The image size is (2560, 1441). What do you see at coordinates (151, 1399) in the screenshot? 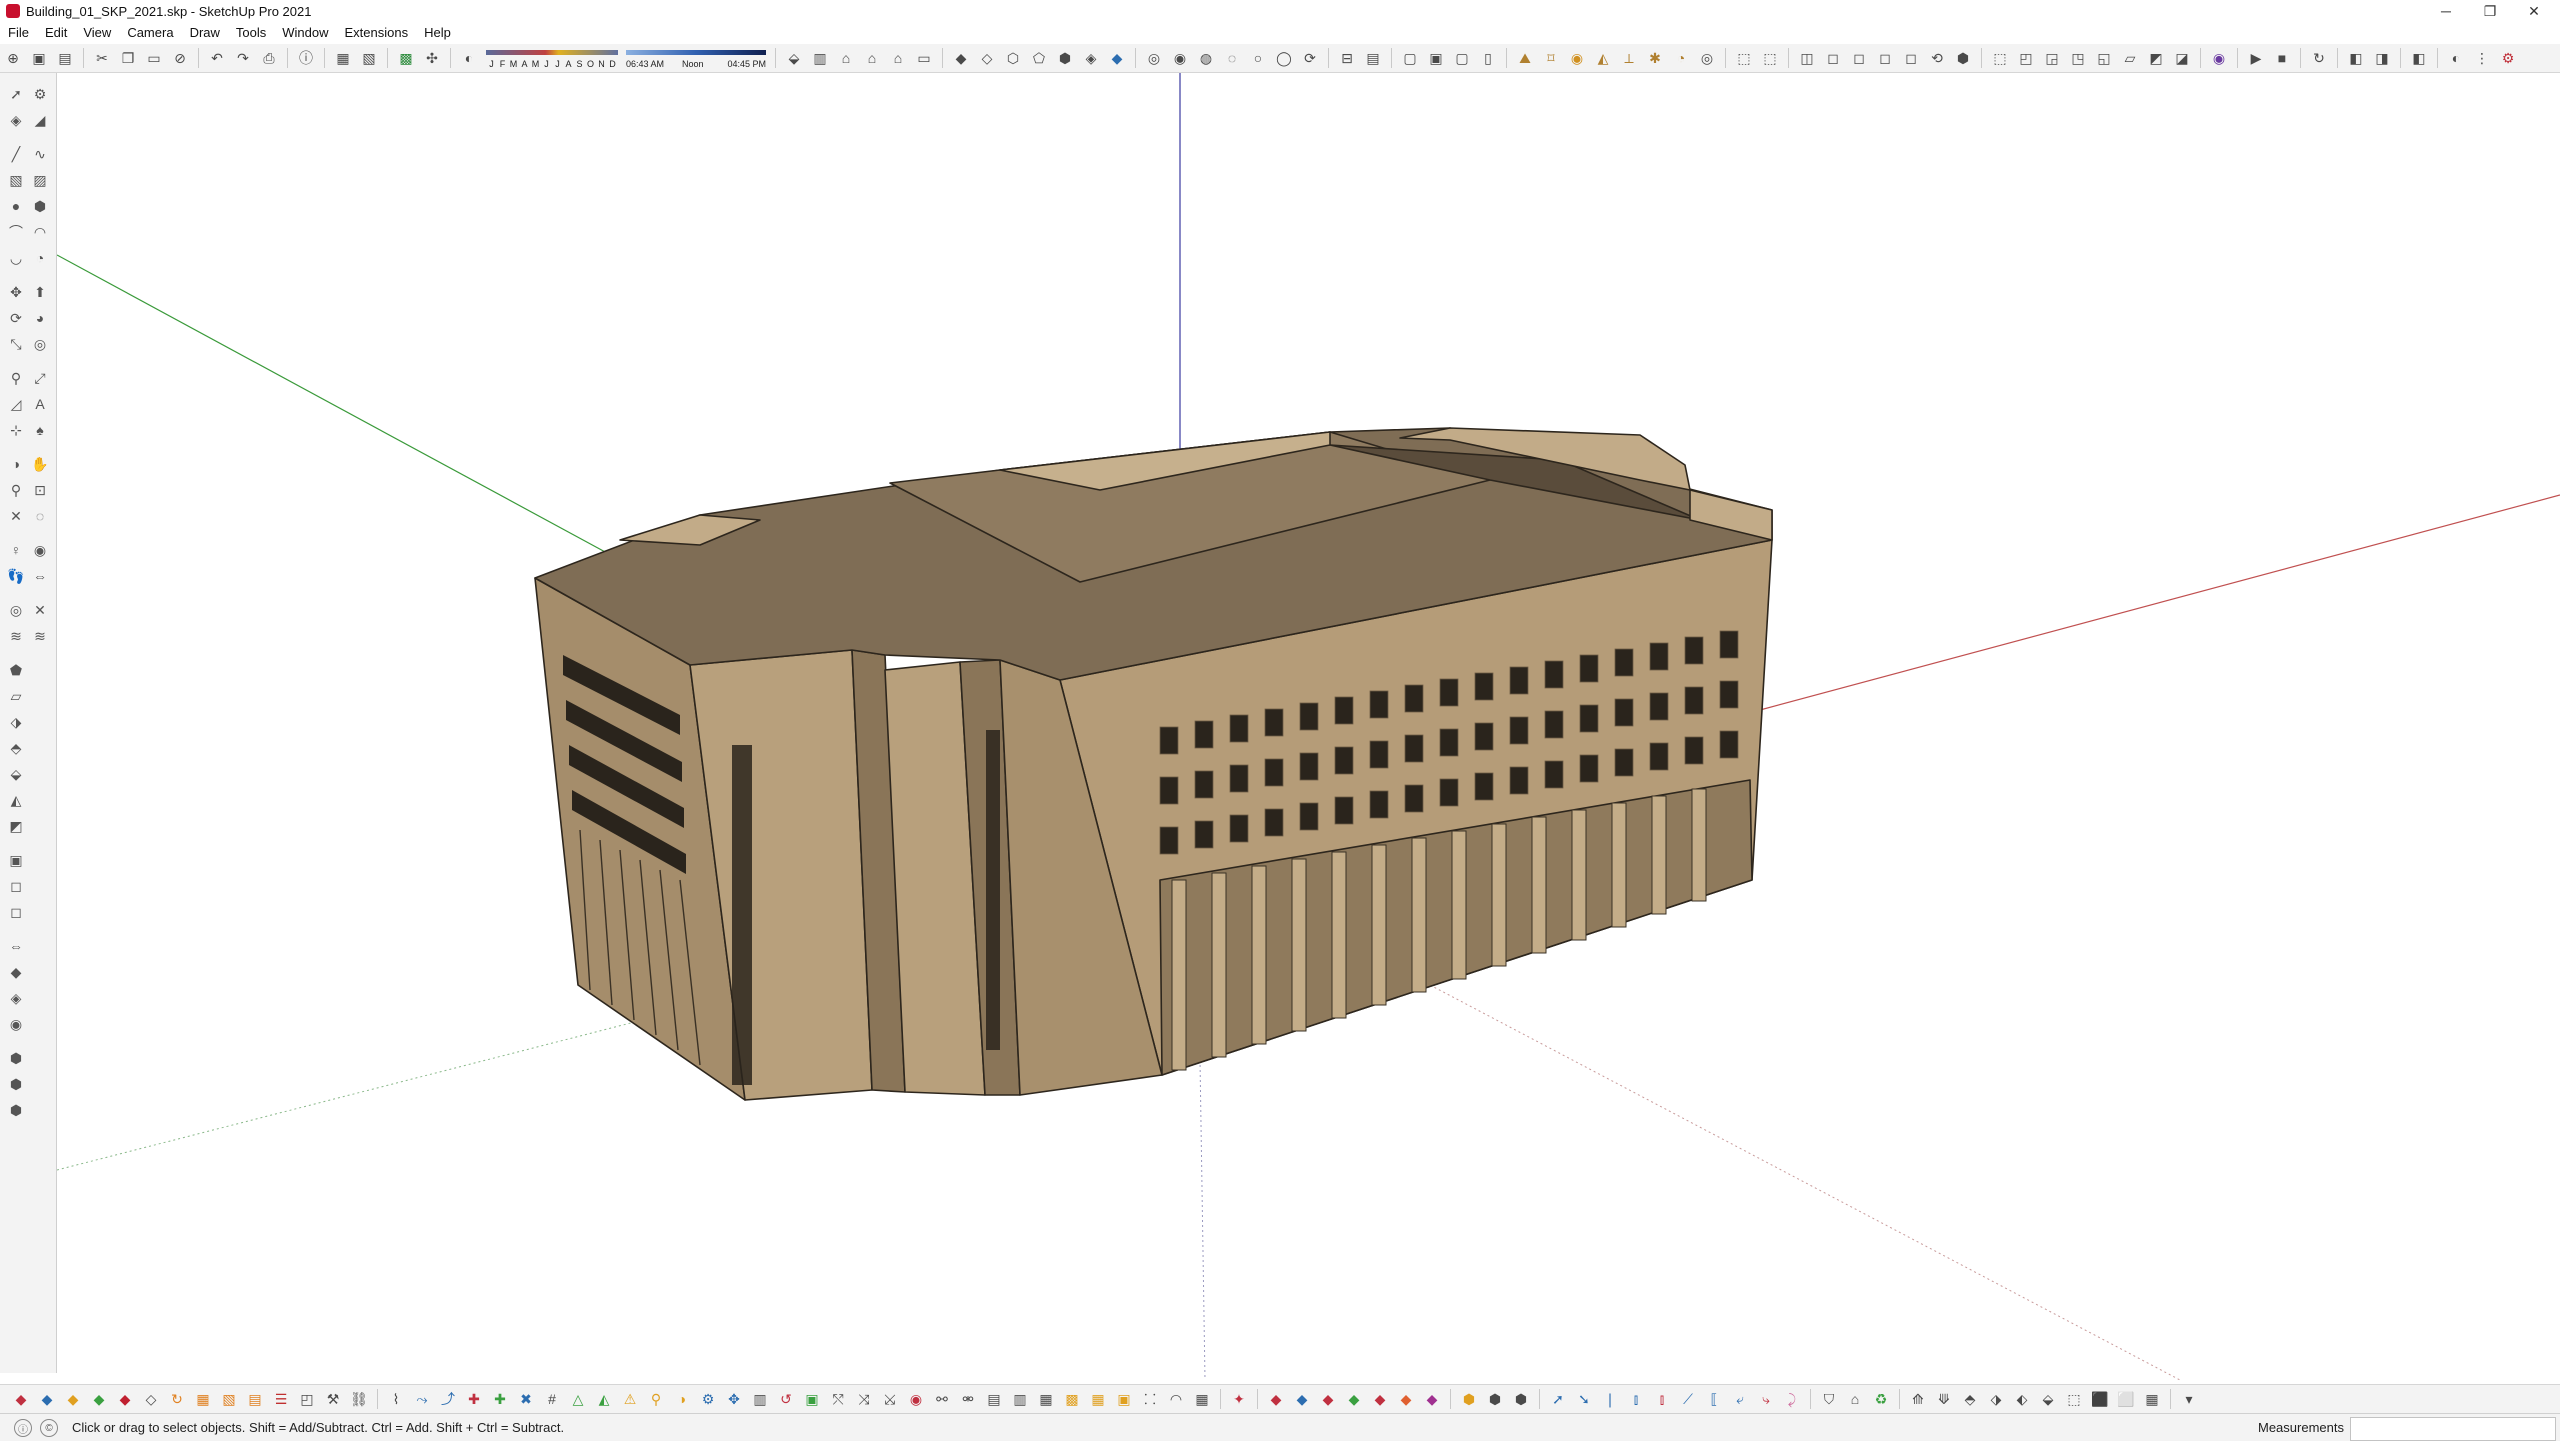
I see `extension-gray-icon: ◇` at bounding box center [151, 1399].